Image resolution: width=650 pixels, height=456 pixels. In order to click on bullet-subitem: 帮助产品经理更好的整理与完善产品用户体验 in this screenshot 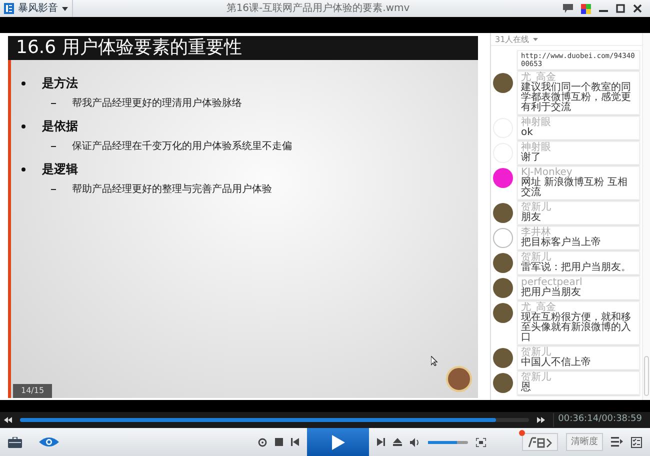, I will do `click(172, 189)`.